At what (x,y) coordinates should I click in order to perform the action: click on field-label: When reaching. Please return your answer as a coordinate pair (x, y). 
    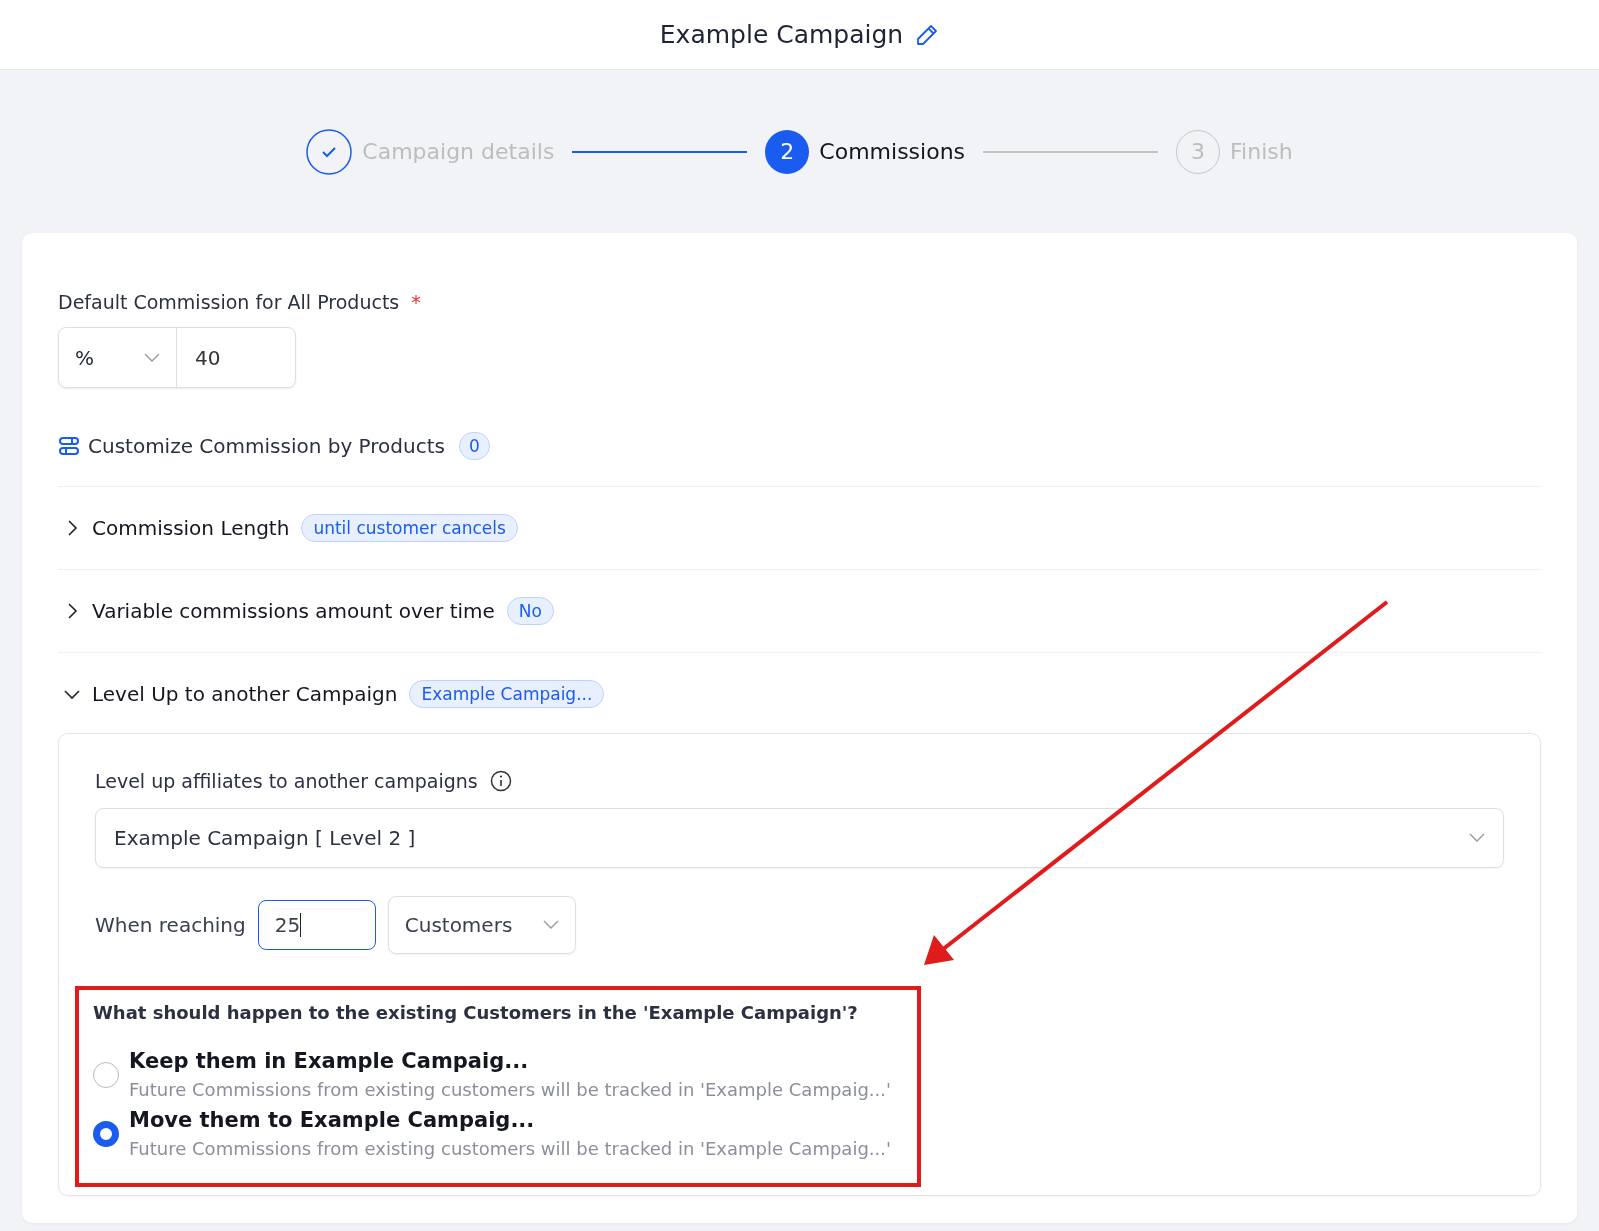
    Looking at the image, I should click on (170, 925).